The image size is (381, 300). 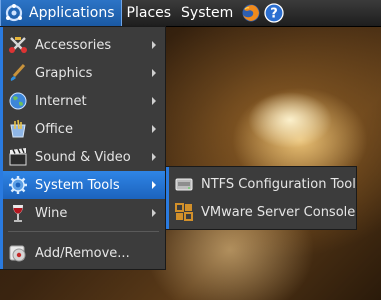 What do you see at coordinates (18, 213) in the screenshot?
I see `wine-icon` at bounding box center [18, 213].